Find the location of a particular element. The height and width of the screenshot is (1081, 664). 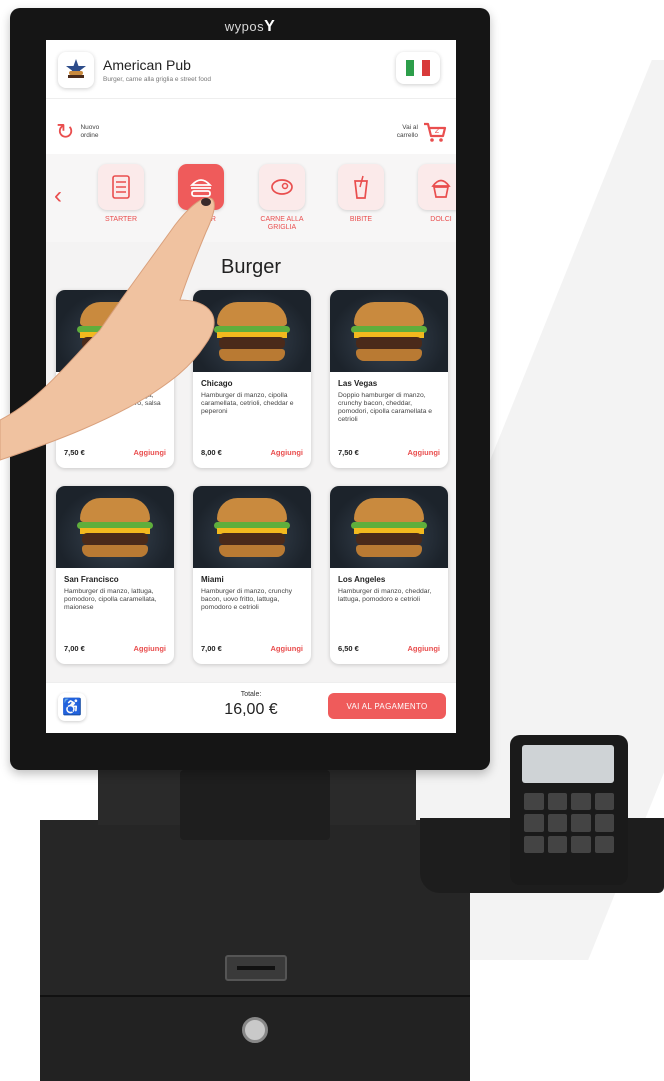

category-desserts: DOLCI is located at coordinates (433, 194).